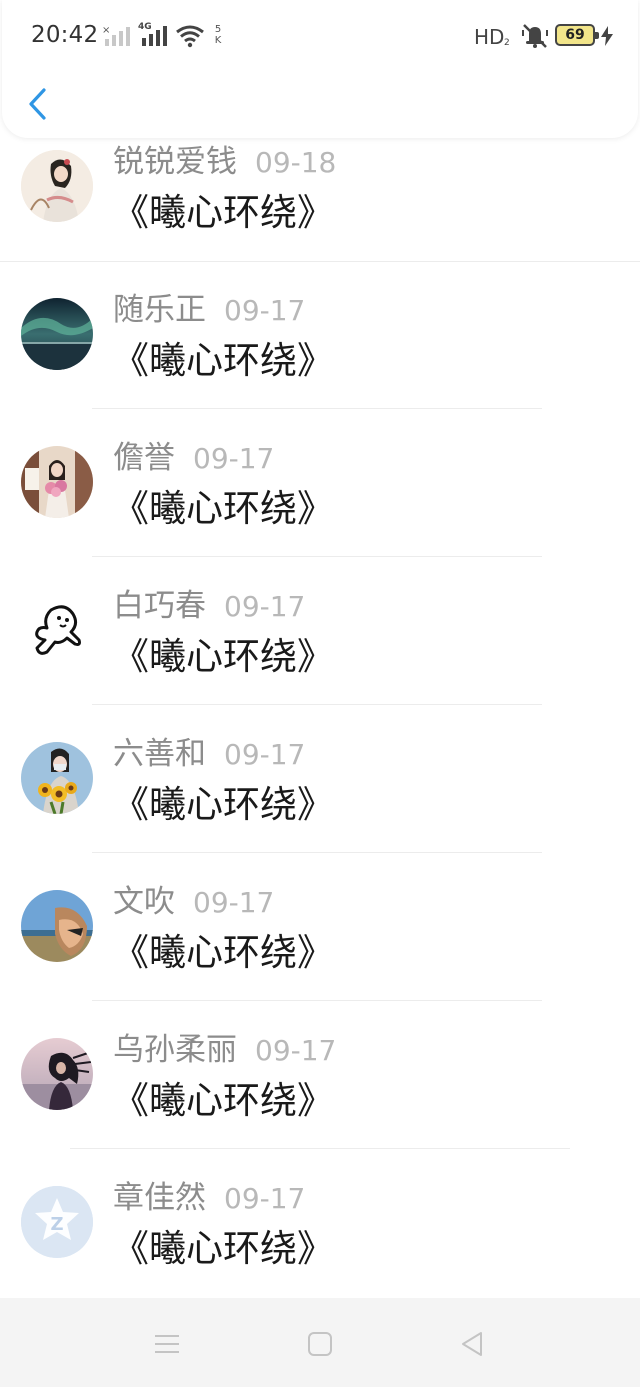 Image resolution: width=640 pixels, height=1387 pixels. I want to click on avatar-girl-flowers, so click(57, 482).